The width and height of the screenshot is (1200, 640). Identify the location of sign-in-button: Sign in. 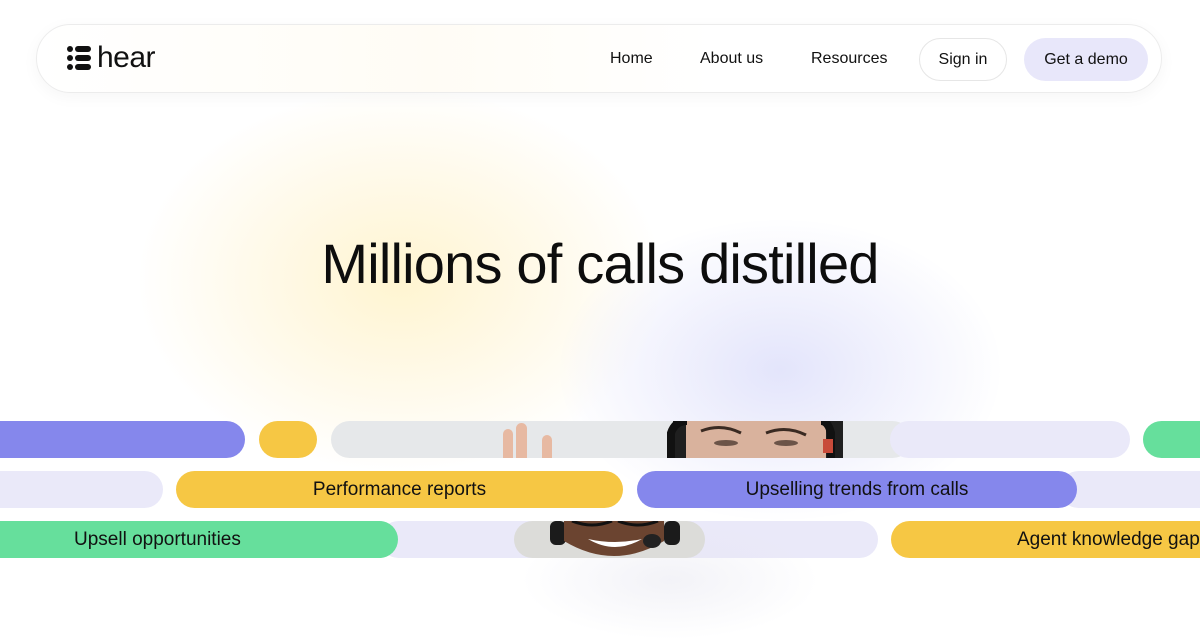
(963, 59).